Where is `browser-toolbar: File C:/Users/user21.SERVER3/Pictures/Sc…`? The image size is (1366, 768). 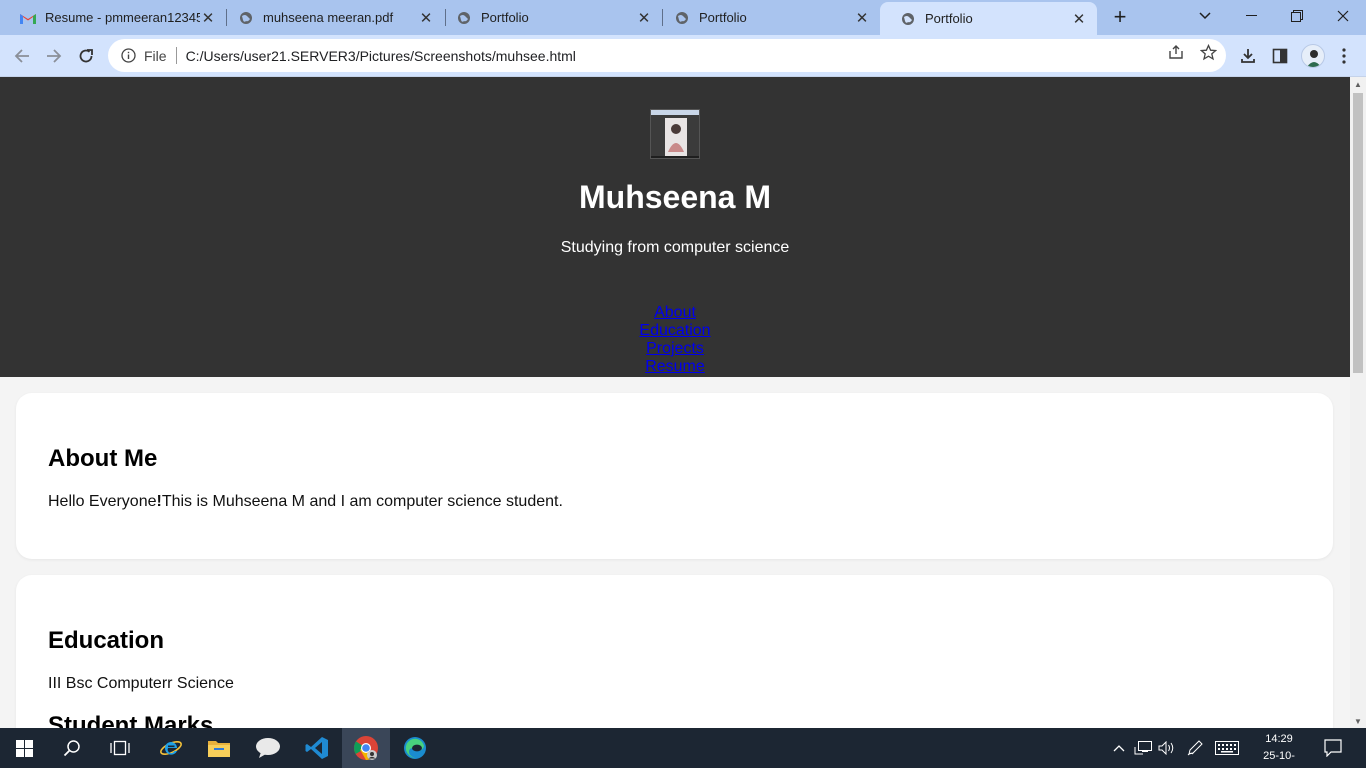
browser-toolbar: File C:/Users/user21.SERVER3/Pictures/Sc… is located at coordinates (683, 56).